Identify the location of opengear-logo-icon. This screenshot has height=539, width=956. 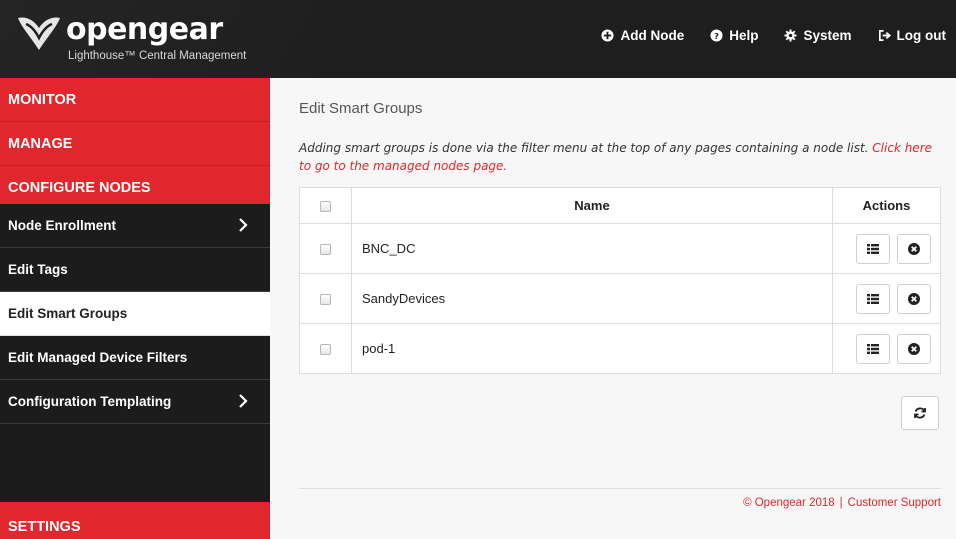
(39, 33).